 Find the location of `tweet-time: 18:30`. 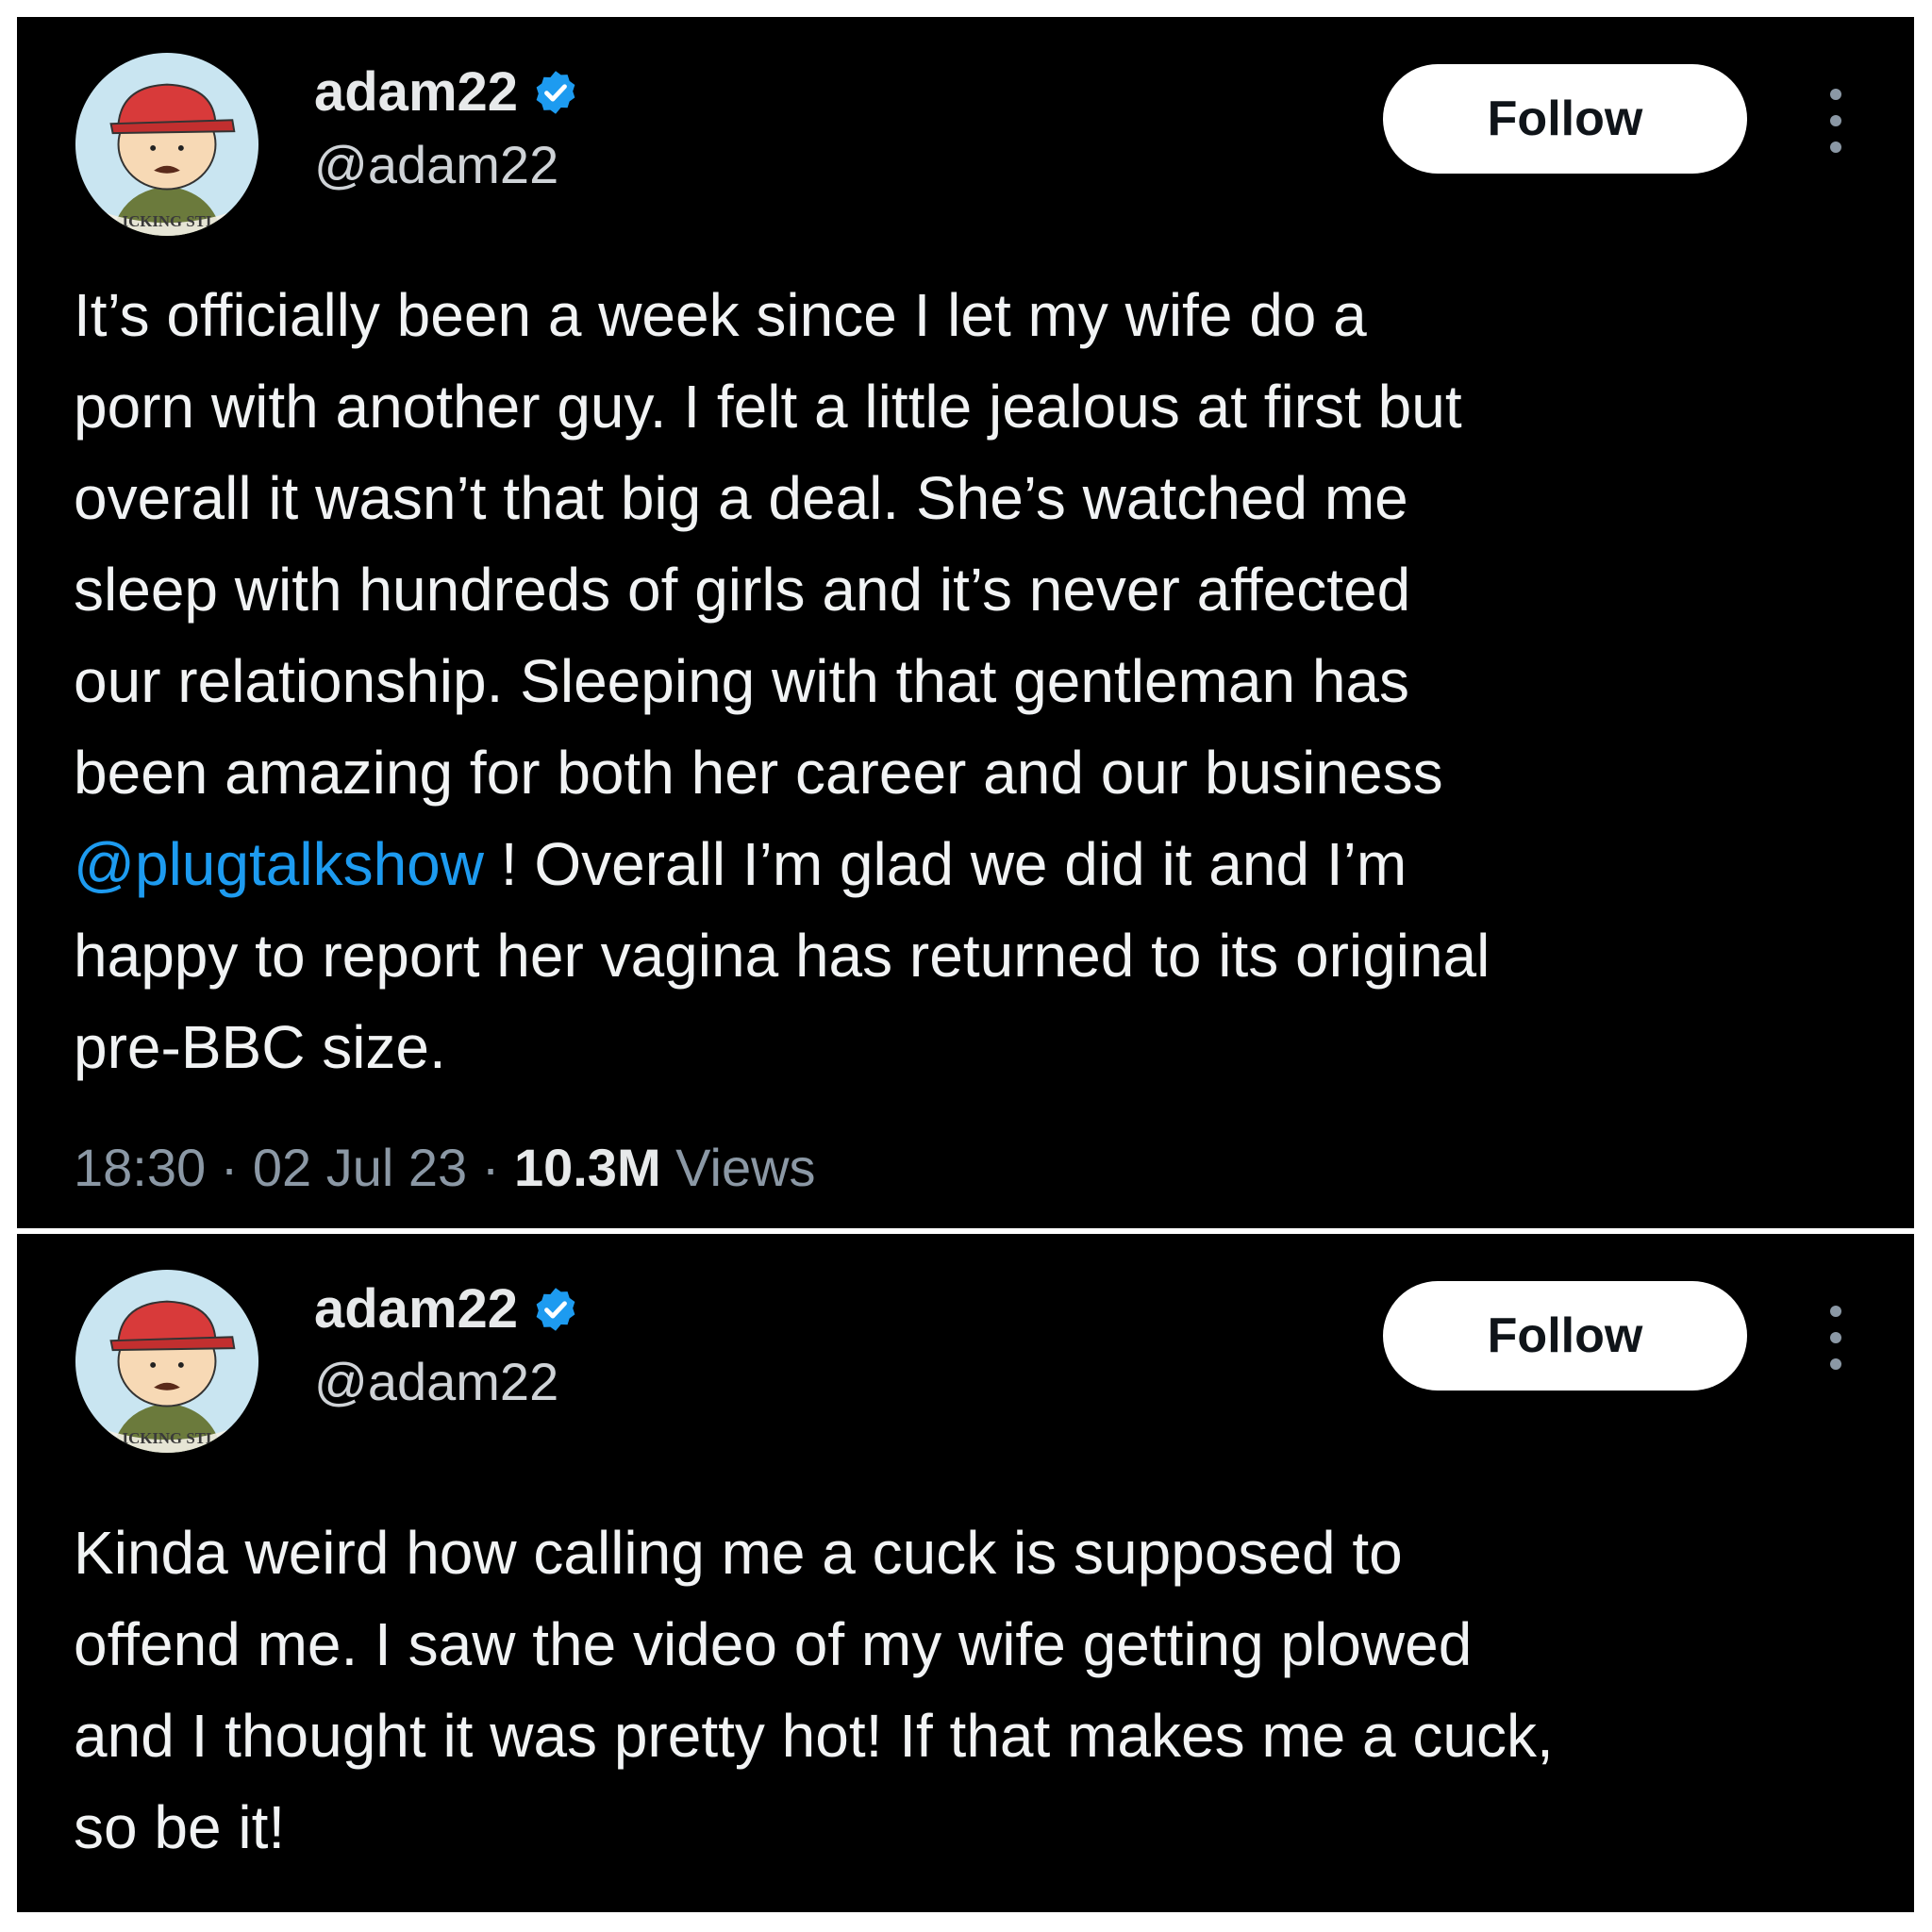

tweet-time: 18:30 is located at coordinates (140, 1167).